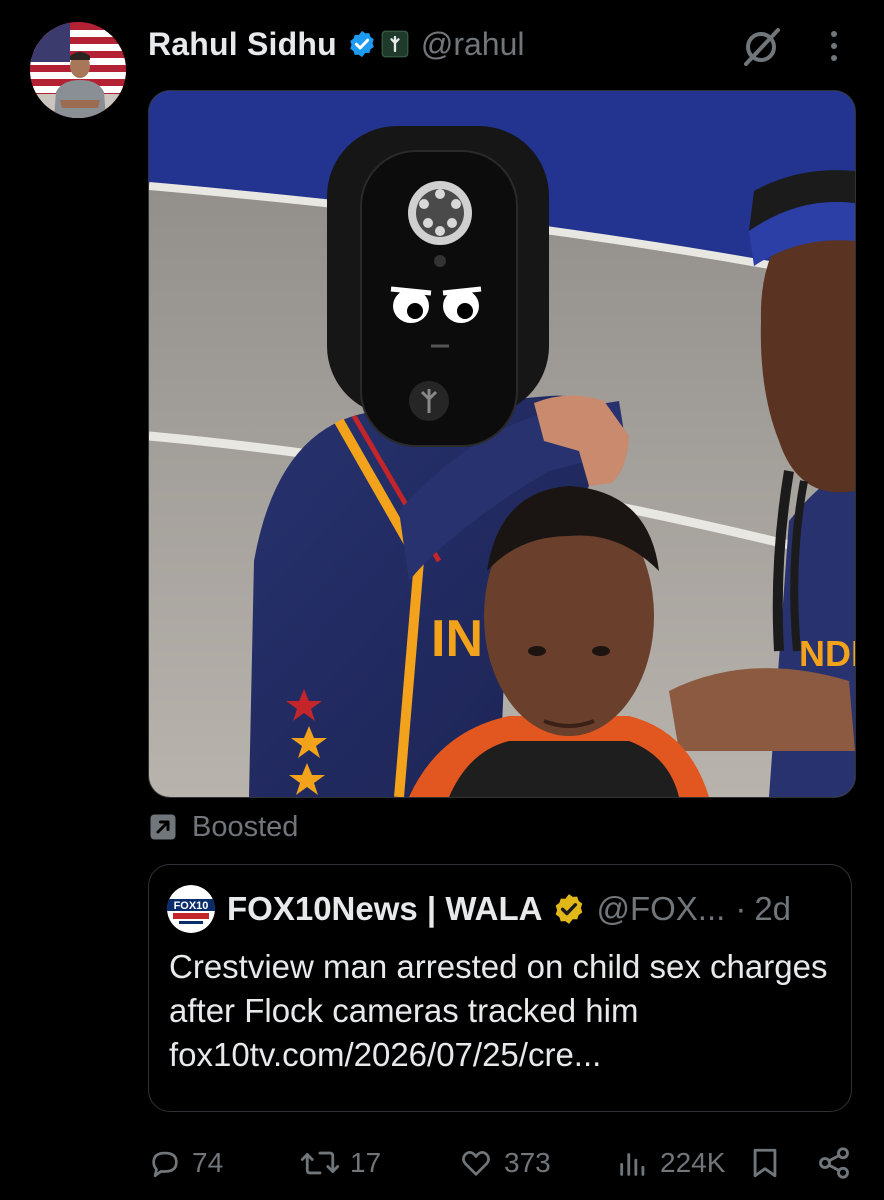 This screenshot has height=1200, width=884. I want to click on quoted-source-name: FOX10News | WALA, so click(384, 909).